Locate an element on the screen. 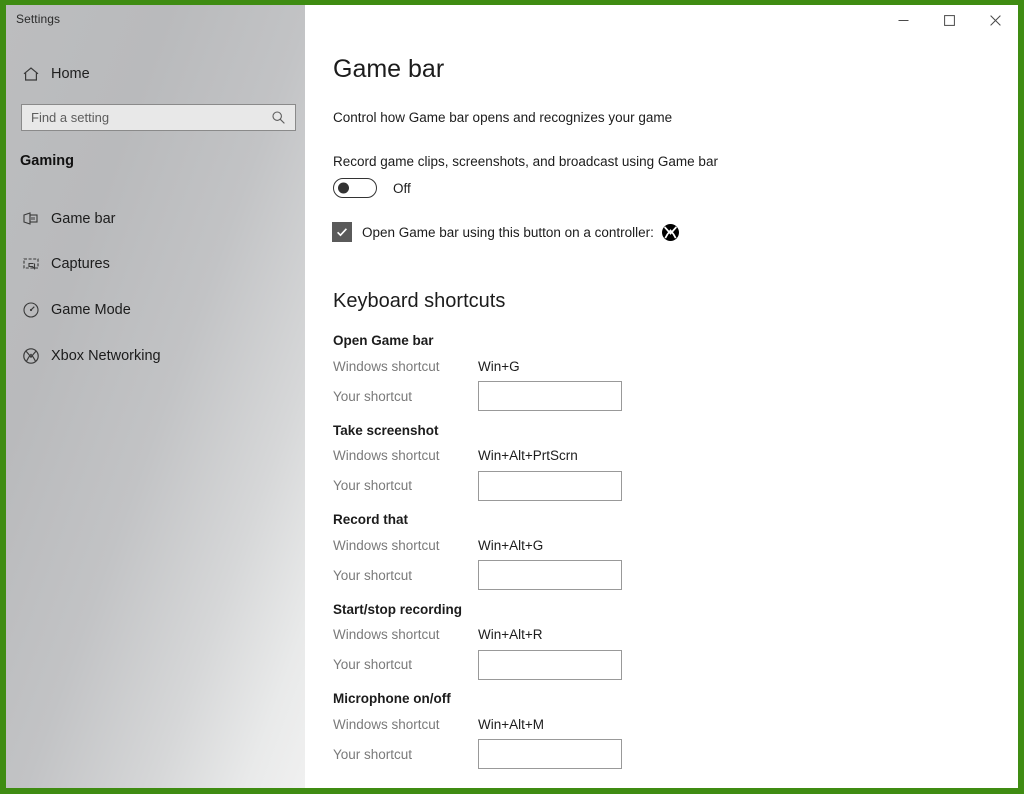 The width and height of the screenshot is (1024, 794). toggle-knob is located at coordinates (343, 188).